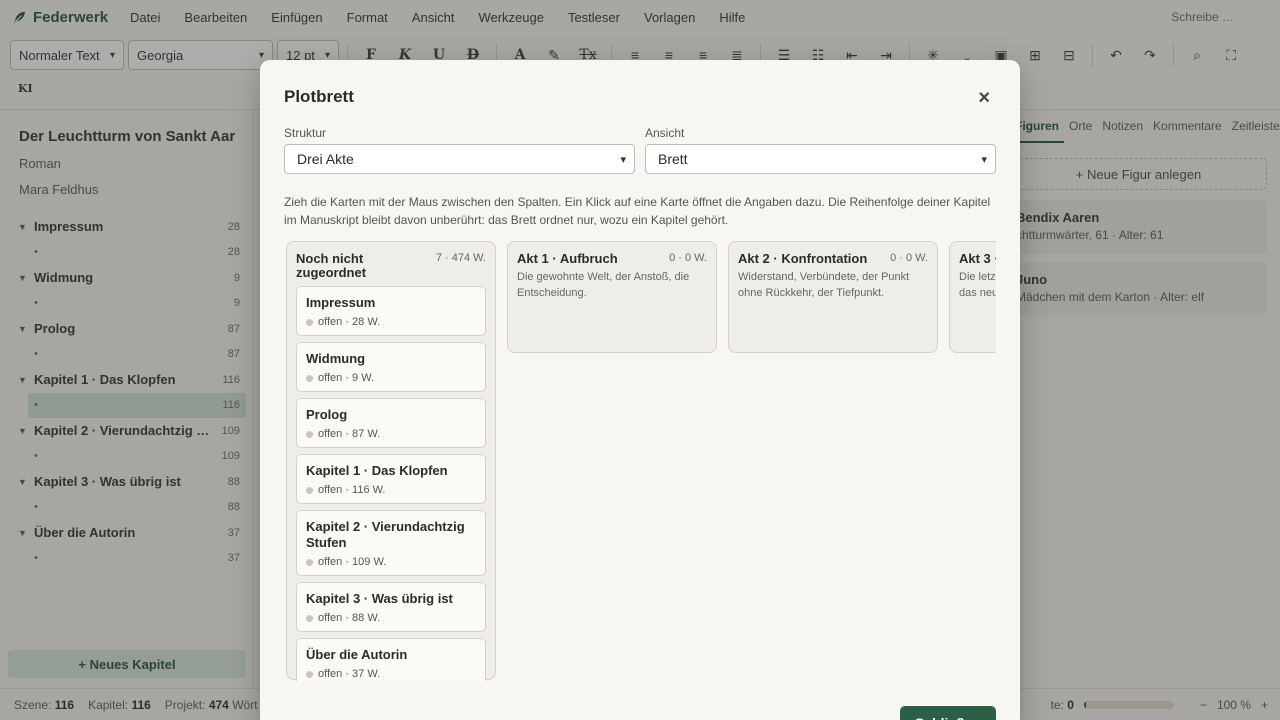  What do you see at coordinates (391, 311) in the screenshot?
I see `chapter-card: Impressum offen · 28 W.` at bounding box center [391, 311].